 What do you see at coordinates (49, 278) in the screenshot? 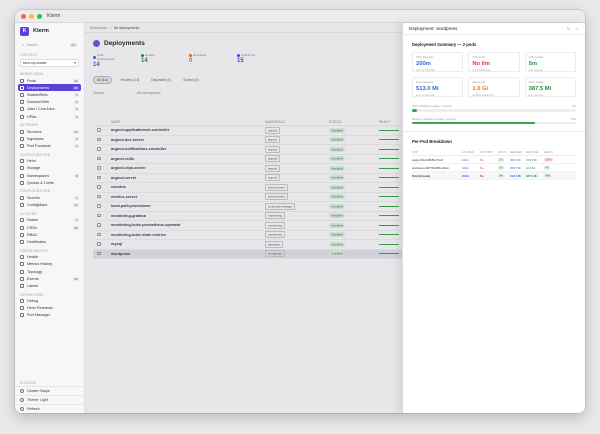
I see `sidebar-item-events: Events 80` at bounding box center [49, 278].